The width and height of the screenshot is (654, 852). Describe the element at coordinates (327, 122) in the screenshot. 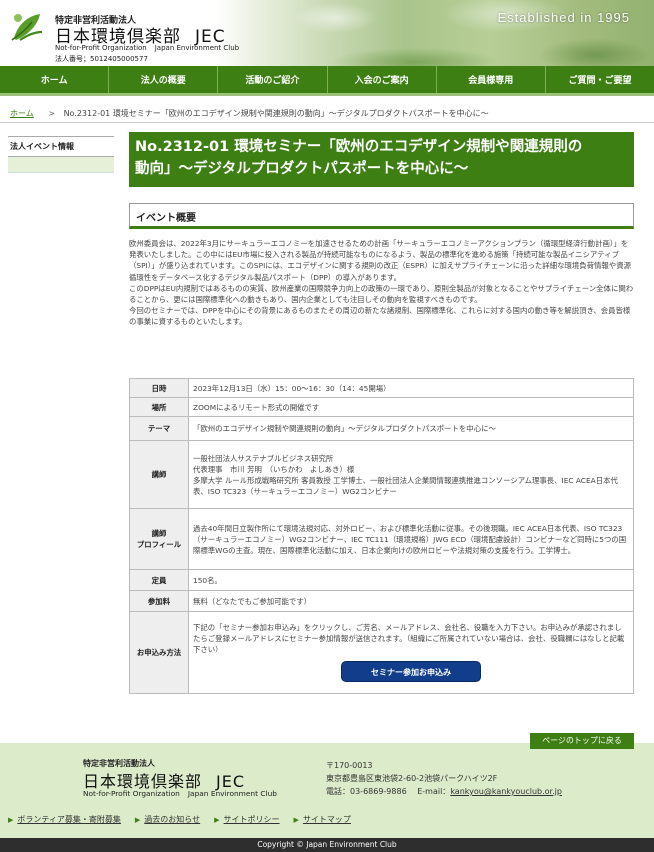

I see `breadcrumb-divider` at that location.